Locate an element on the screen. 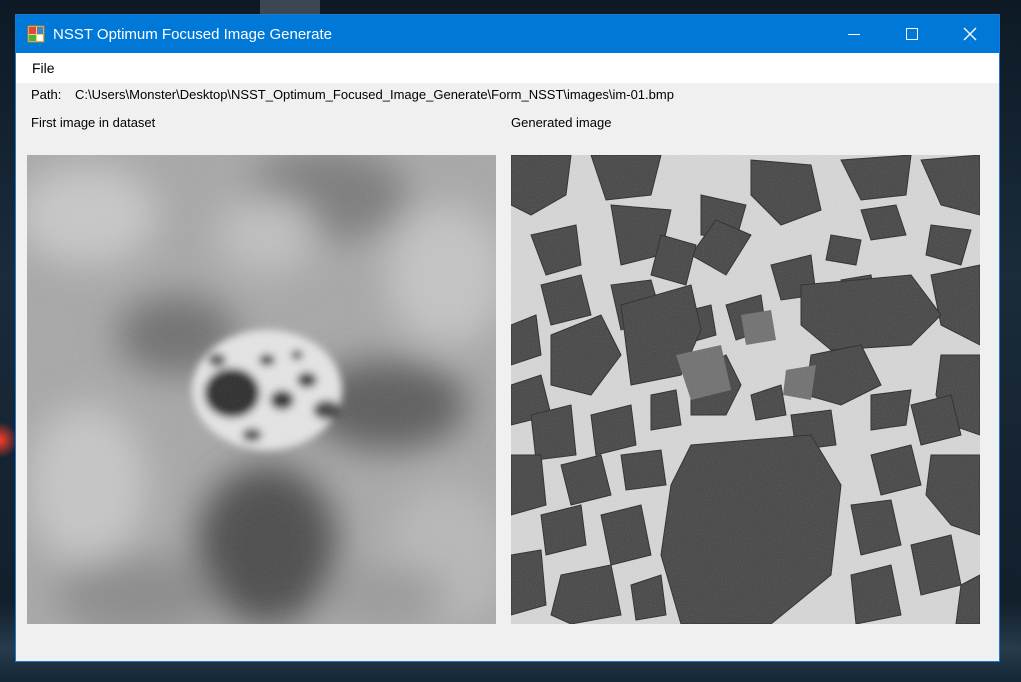 This screenshot has width=1021, height=682. wallpaper-light is located at coordinates (8, 440).